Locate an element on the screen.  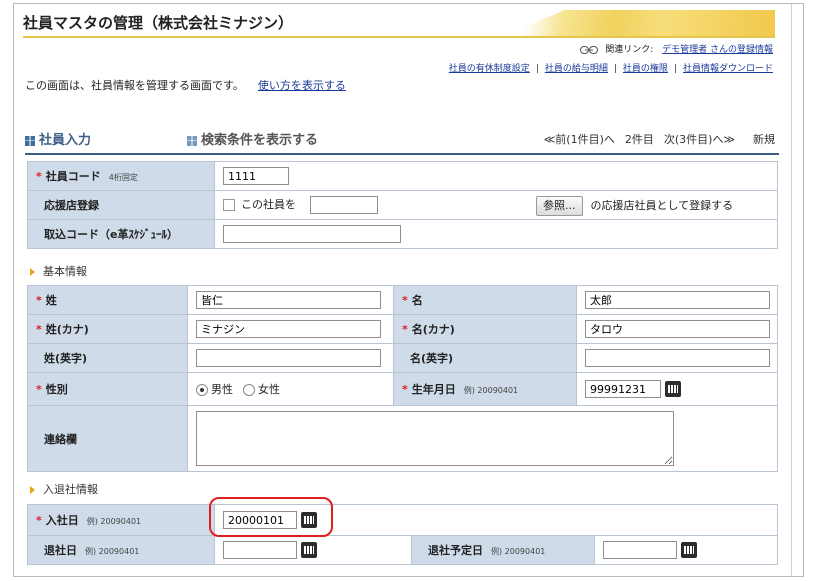
last-en-input is located at coordinates (288, 358).